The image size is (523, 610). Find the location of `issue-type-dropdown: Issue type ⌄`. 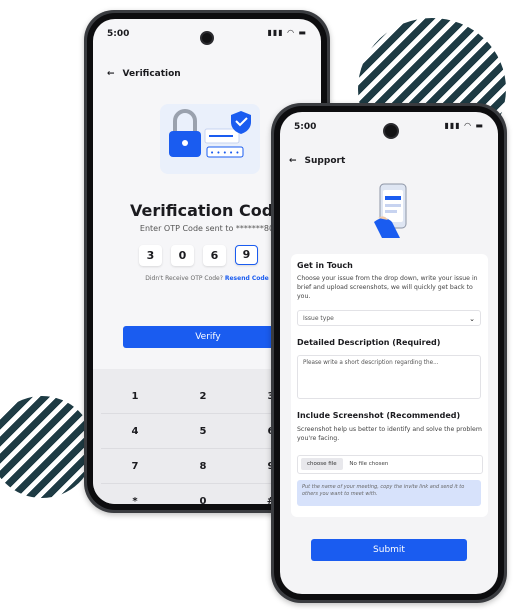

issue-type-dropdown: Issue type ⌄ is located at coordinates (389, 318).